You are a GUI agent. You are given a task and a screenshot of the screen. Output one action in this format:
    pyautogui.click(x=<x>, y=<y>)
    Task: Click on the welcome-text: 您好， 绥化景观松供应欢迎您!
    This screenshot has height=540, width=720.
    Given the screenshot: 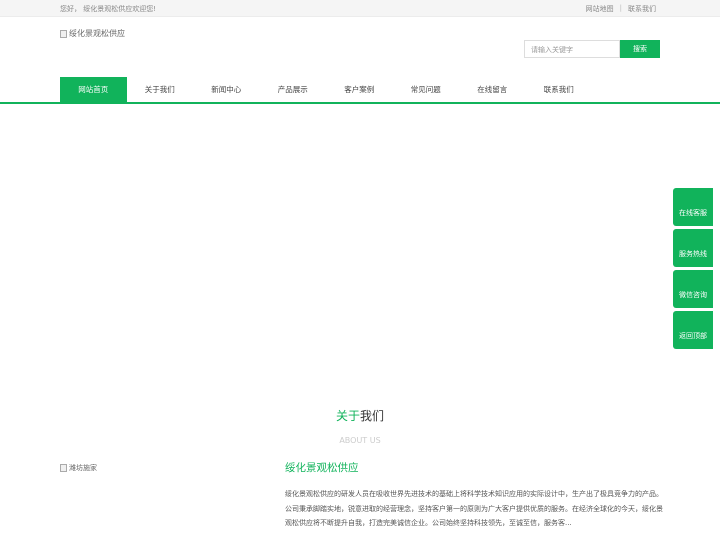 What is the action you would take?
    pyautogui.click(x=108, y=9)
    